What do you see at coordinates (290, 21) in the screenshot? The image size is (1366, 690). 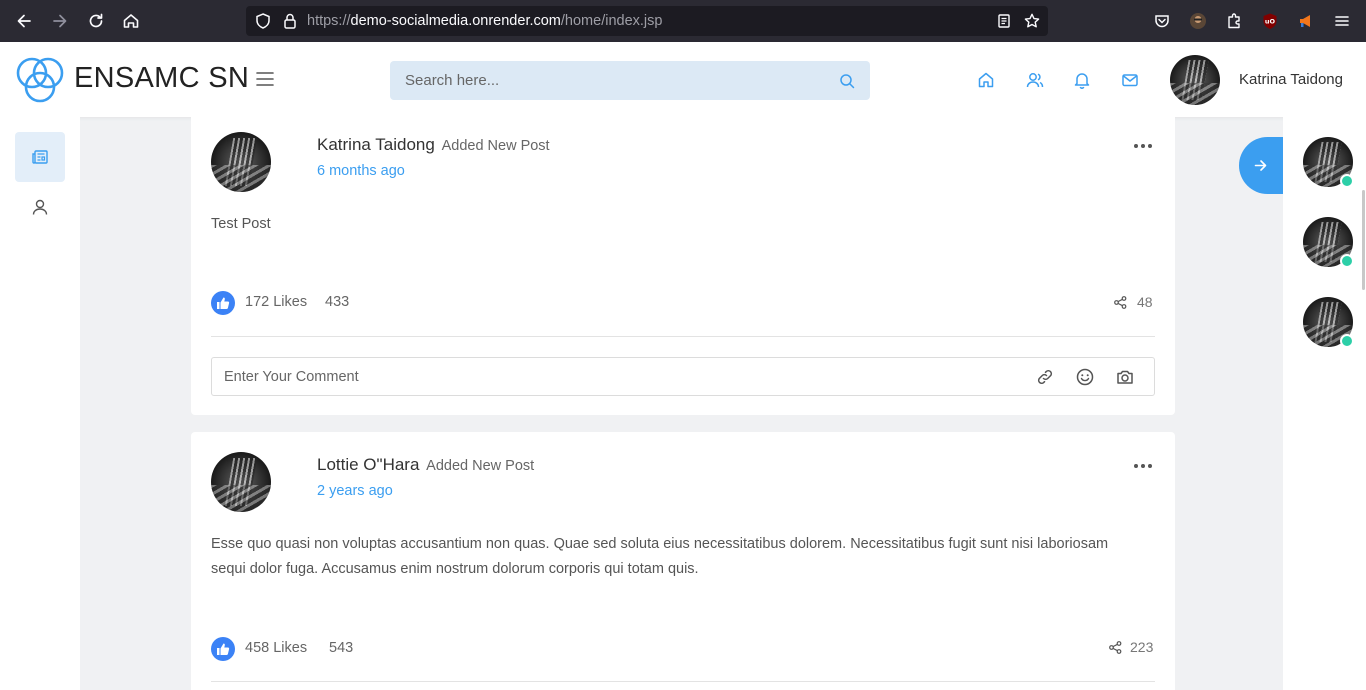 I see `lock-icon` at bounding box center [290, 21].